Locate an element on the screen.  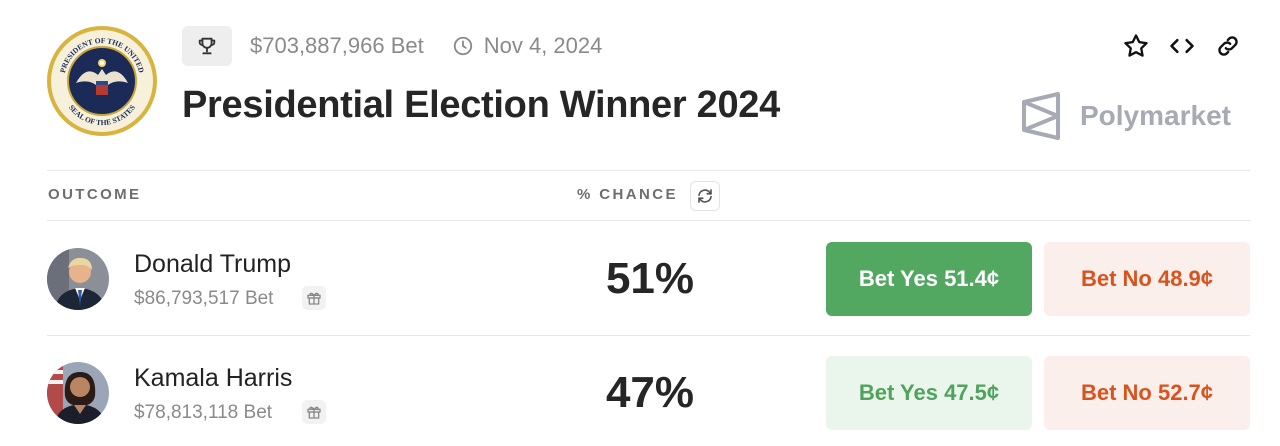
trophy-badge is located at coordinates (207, 46).